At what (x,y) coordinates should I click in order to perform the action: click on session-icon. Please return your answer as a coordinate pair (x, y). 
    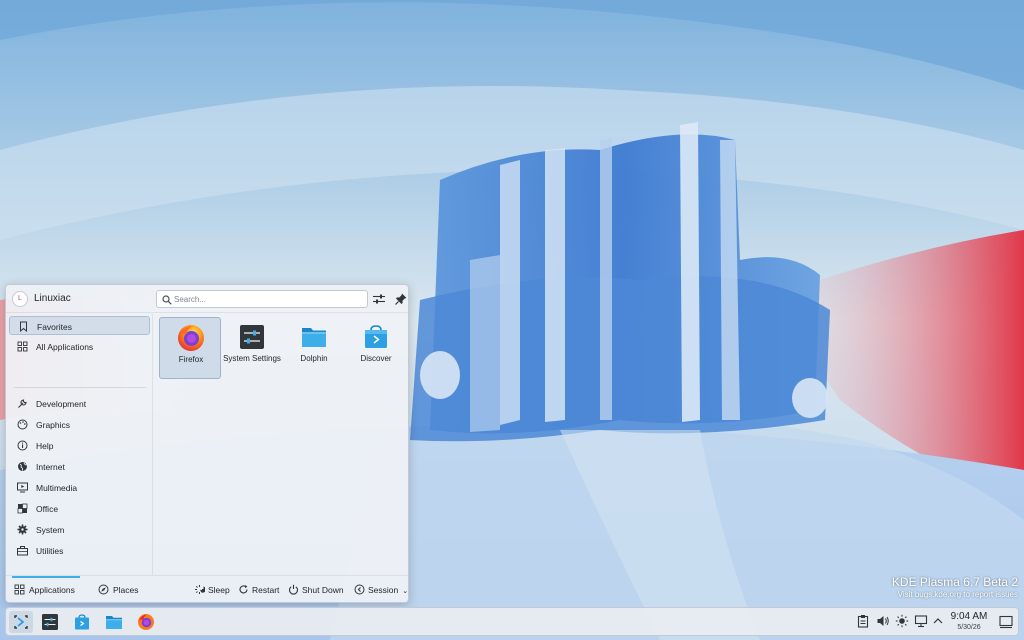
    Looking at the image, I should click on (359, 589).